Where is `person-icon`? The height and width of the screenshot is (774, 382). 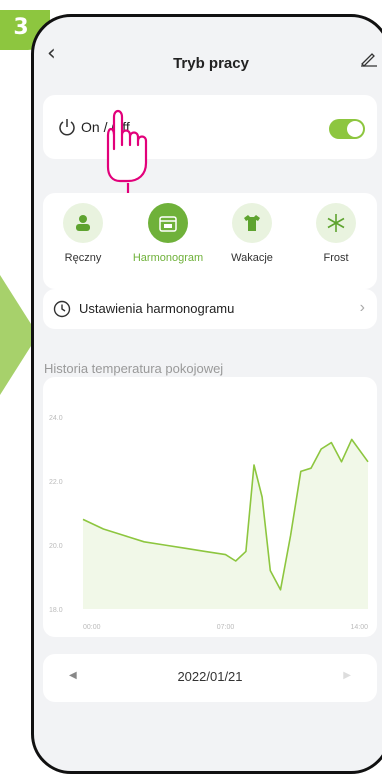
person-icon is located at coordinates (83, 223).